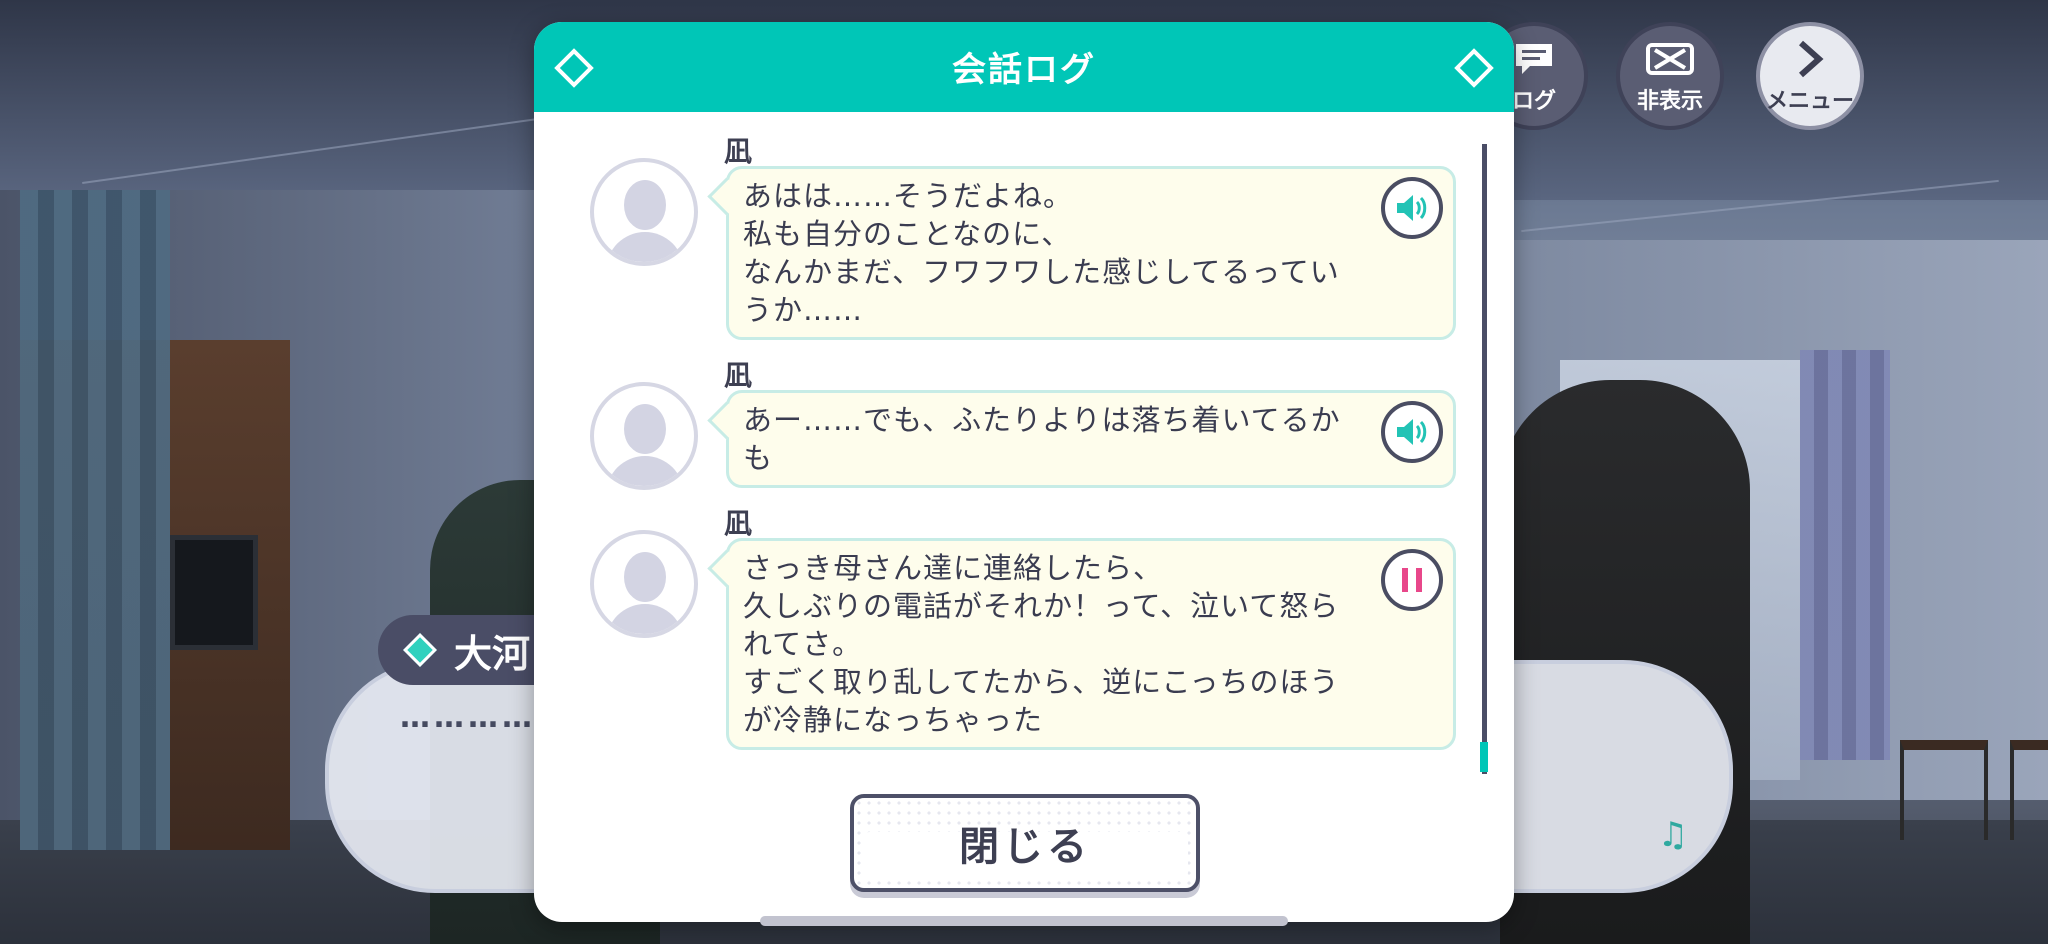  Describe the element at coordinates (1673, 835) in the screenshot. I see `music-note-icon: ♫` at that location.